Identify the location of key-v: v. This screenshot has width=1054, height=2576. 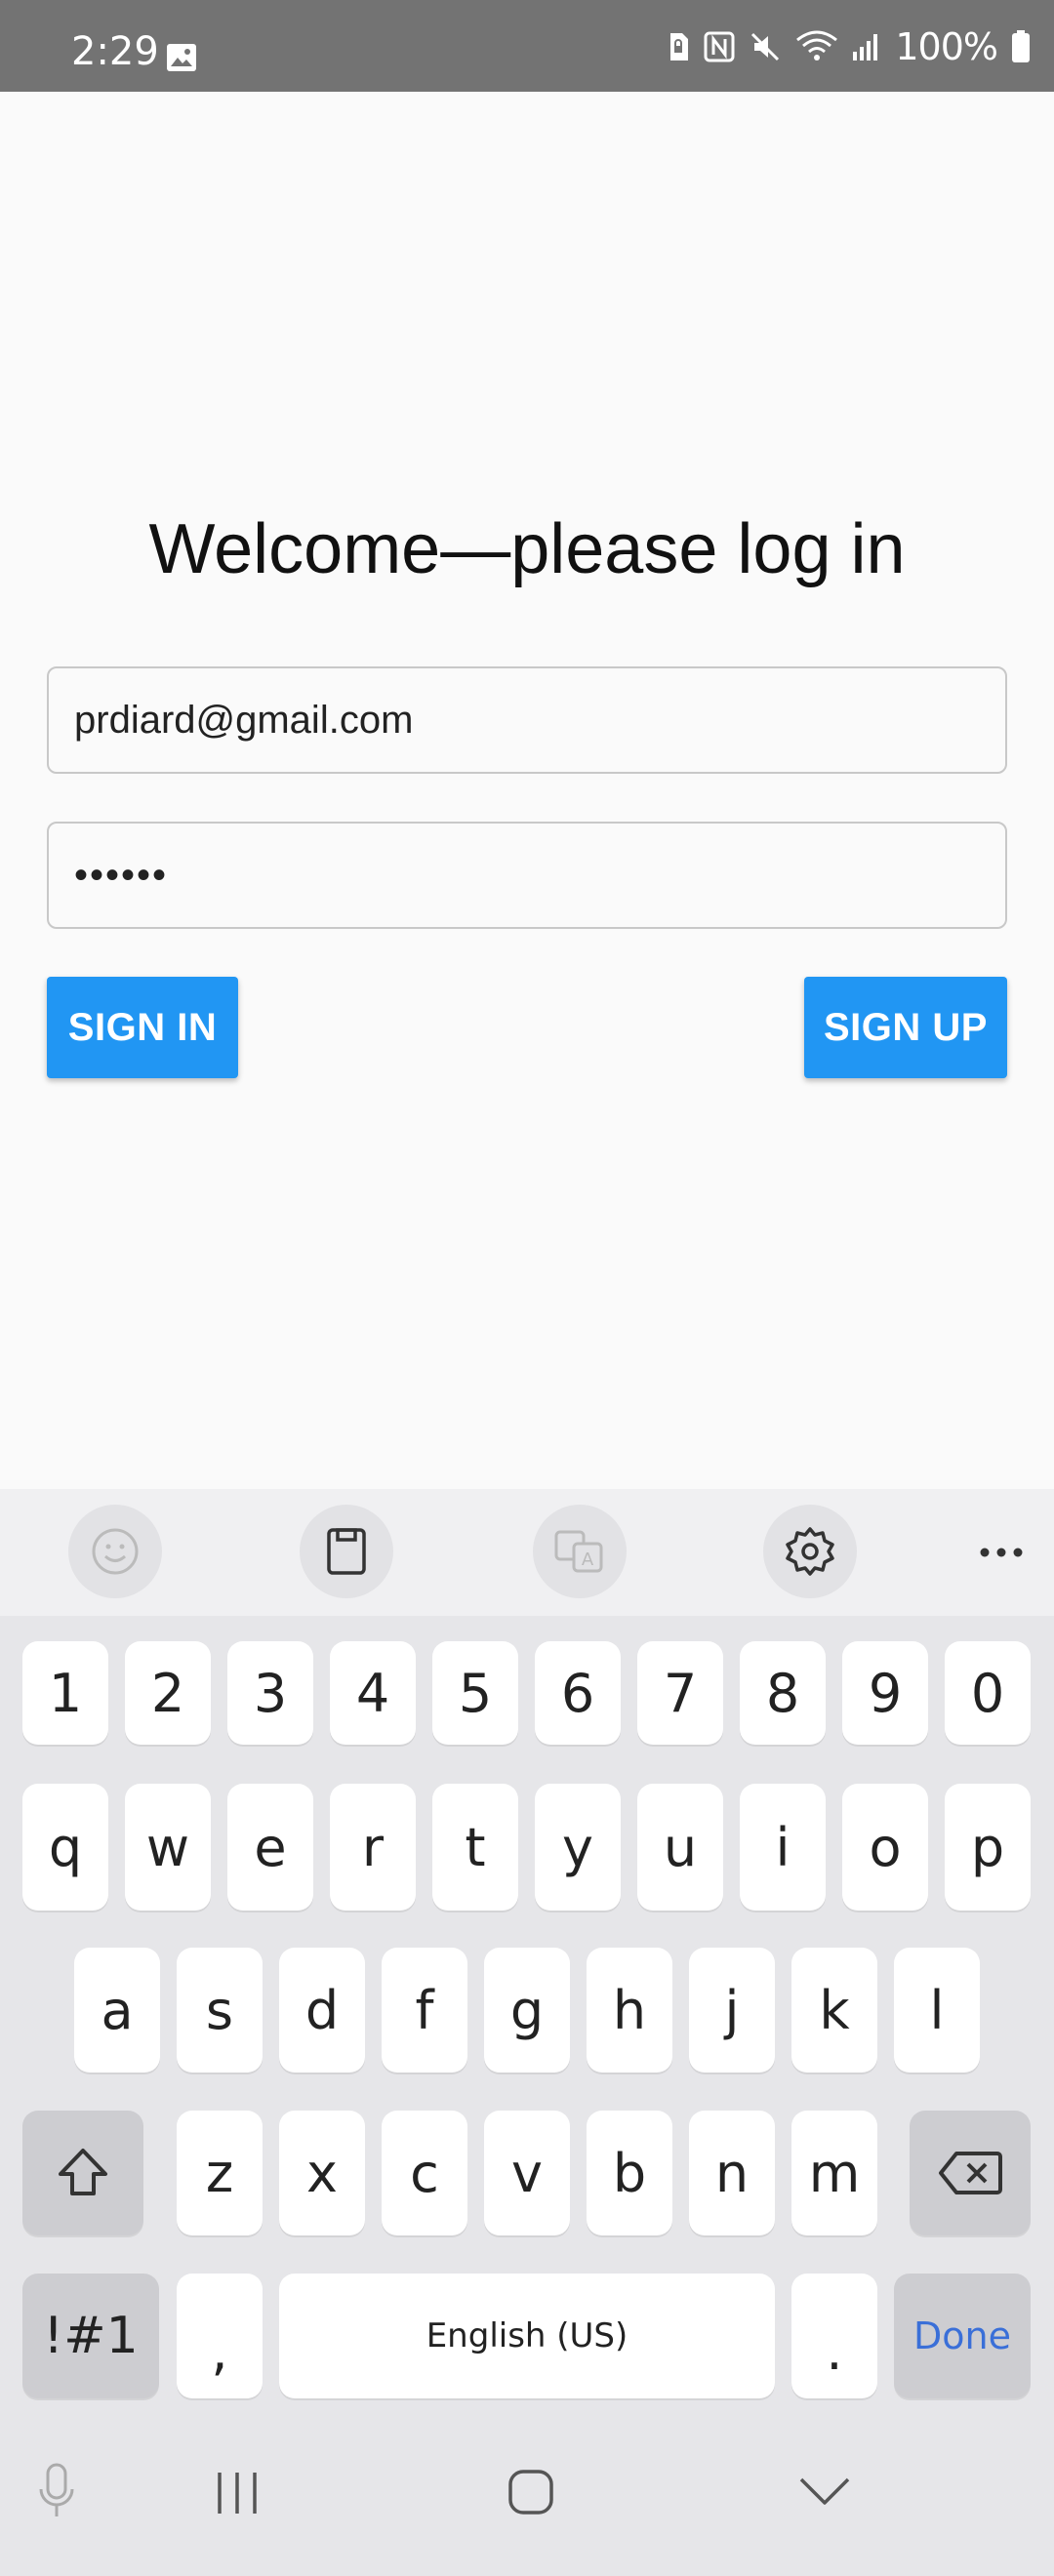
(527, 2173).